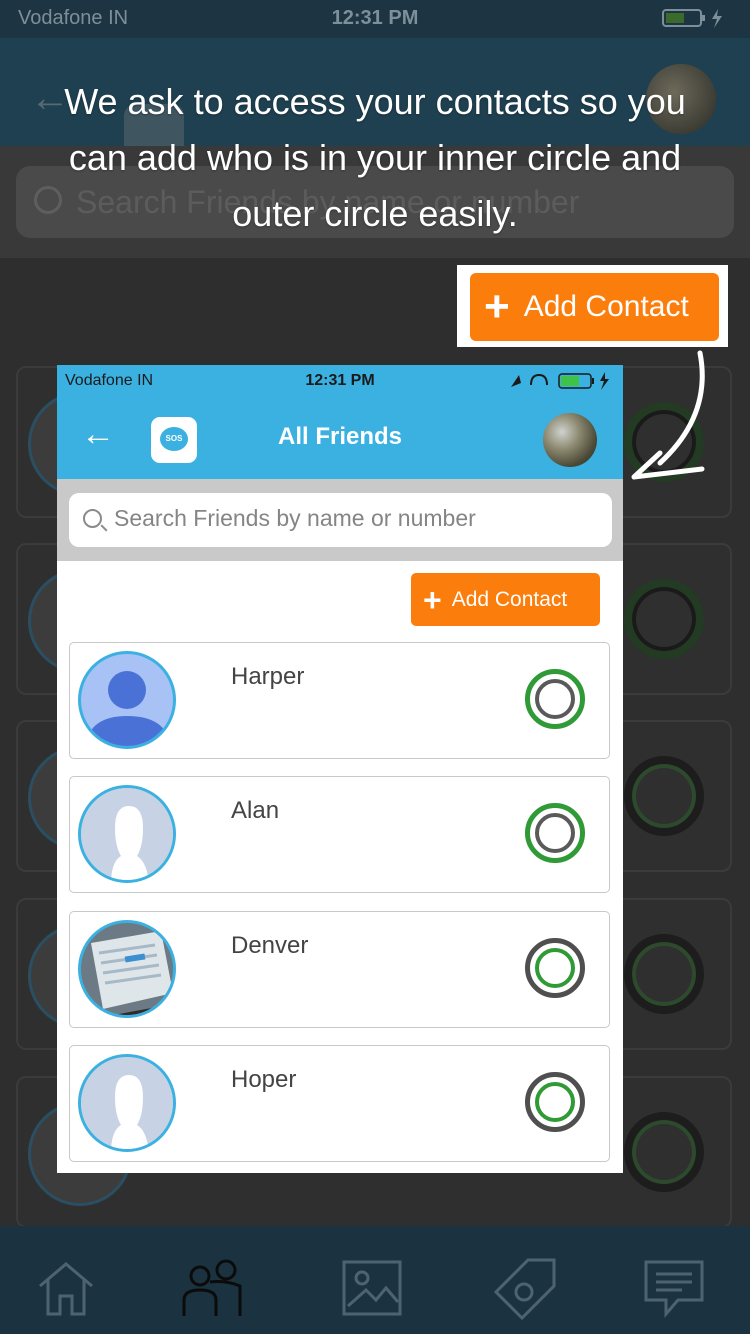 The image size is (750, 1334). I want to click on google-default-avatar-icon, so click(127, 700).